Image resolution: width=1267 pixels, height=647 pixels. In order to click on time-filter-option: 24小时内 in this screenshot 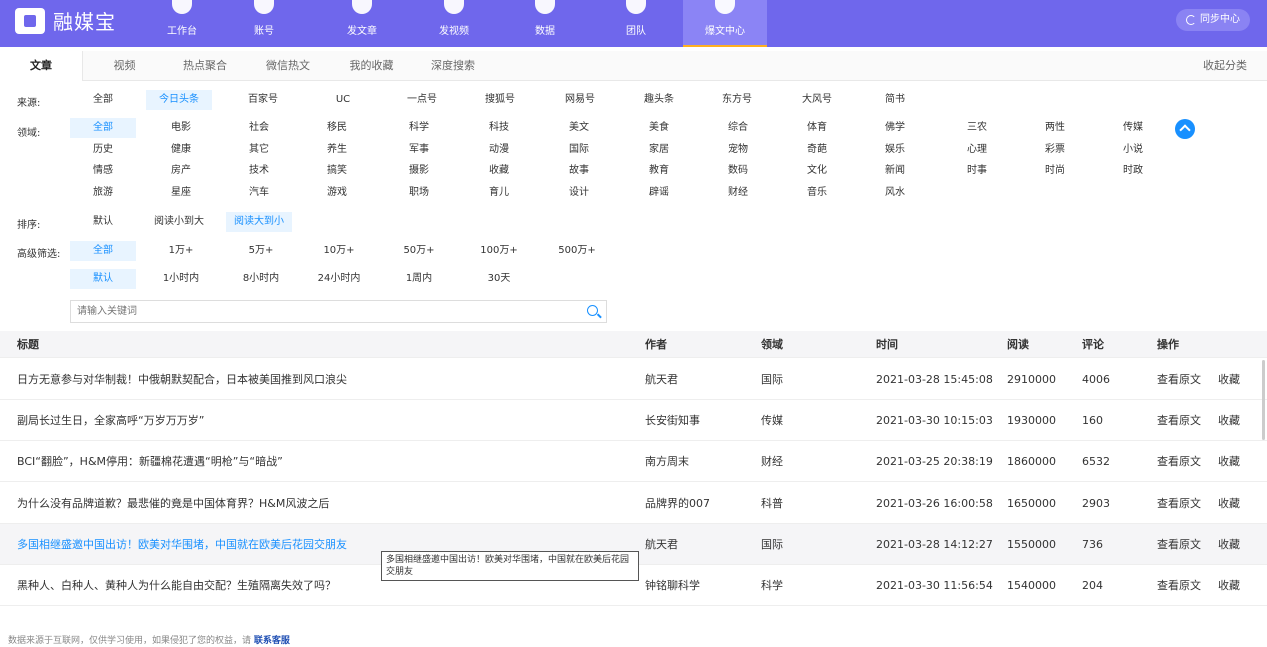, I will do `click(339, 279)`.